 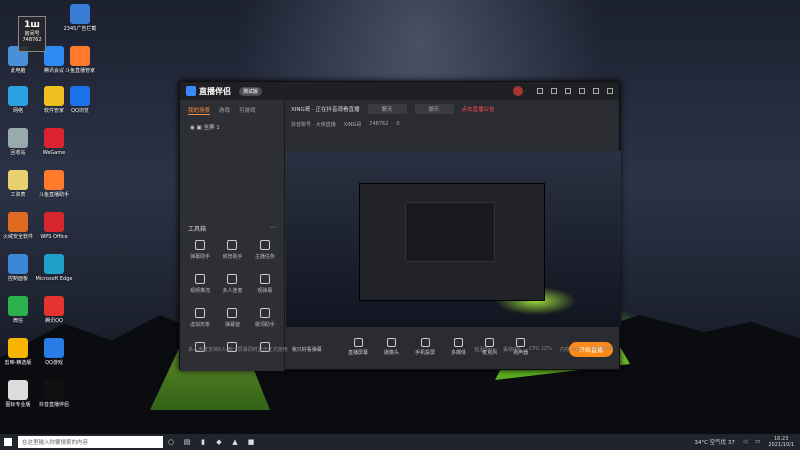 What do you see at coordinates (191, 91) in the screenshot?
I see `app-logo-icon` at bounding box center [191, 91].